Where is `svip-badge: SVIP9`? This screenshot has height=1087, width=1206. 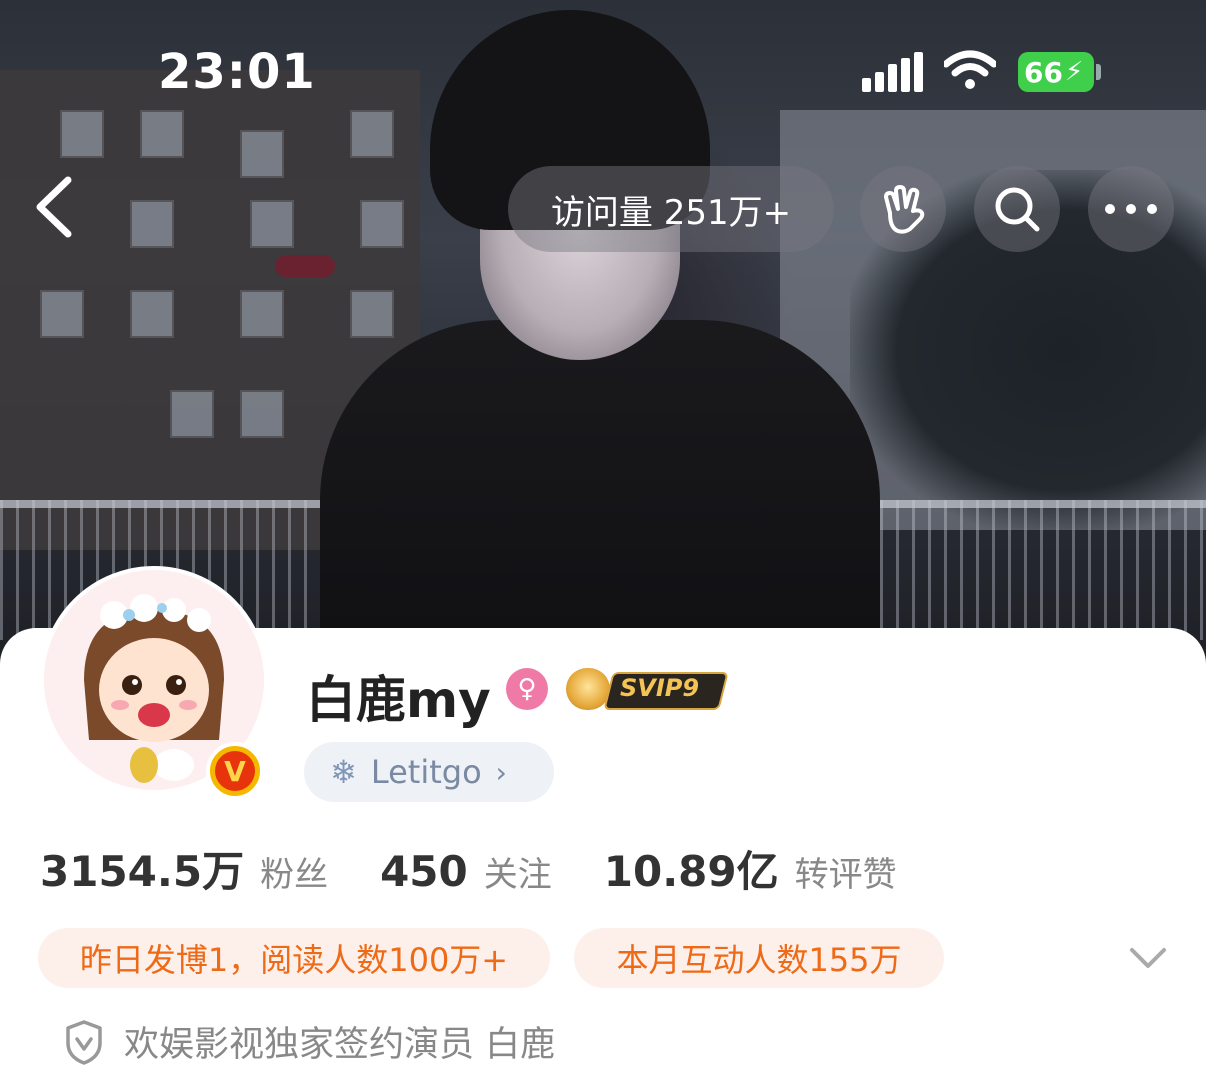
svip-badge: SVIP9 is located at coordinates (647, 689).